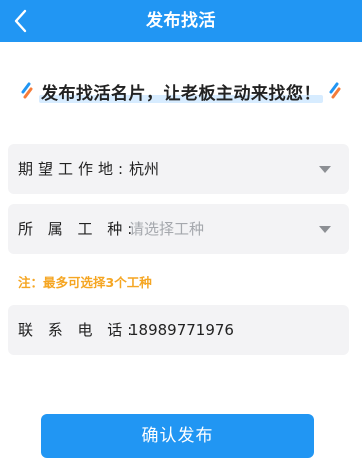 Image resolution: width=362 pixels, height=467 pixels. I want to click on top-bar: 发布找活, so click(181, 21).